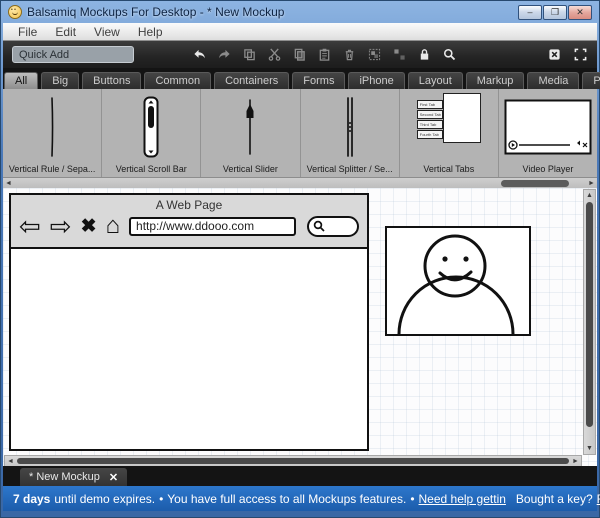  I want to click on paste-icon, so click(324, 55).